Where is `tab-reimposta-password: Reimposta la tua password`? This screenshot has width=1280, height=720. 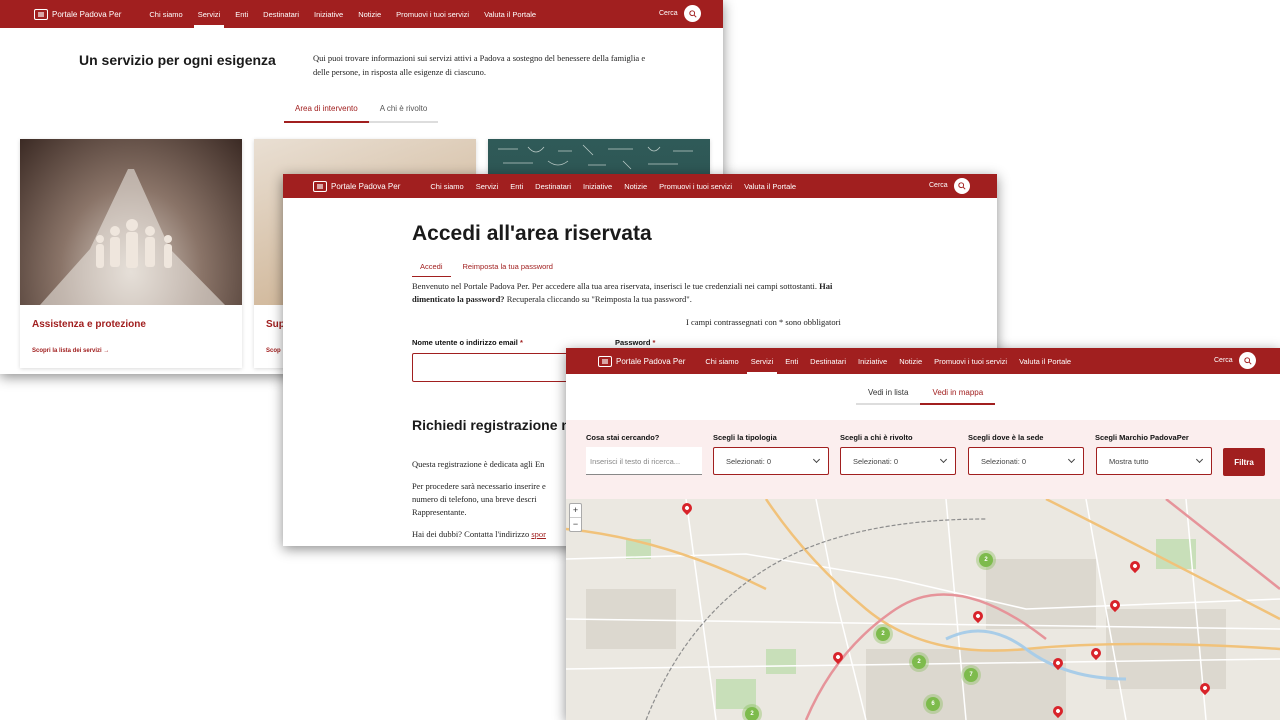
tab-reimposta-password: Reimposta la tua password is located at coordinates (508, 269).